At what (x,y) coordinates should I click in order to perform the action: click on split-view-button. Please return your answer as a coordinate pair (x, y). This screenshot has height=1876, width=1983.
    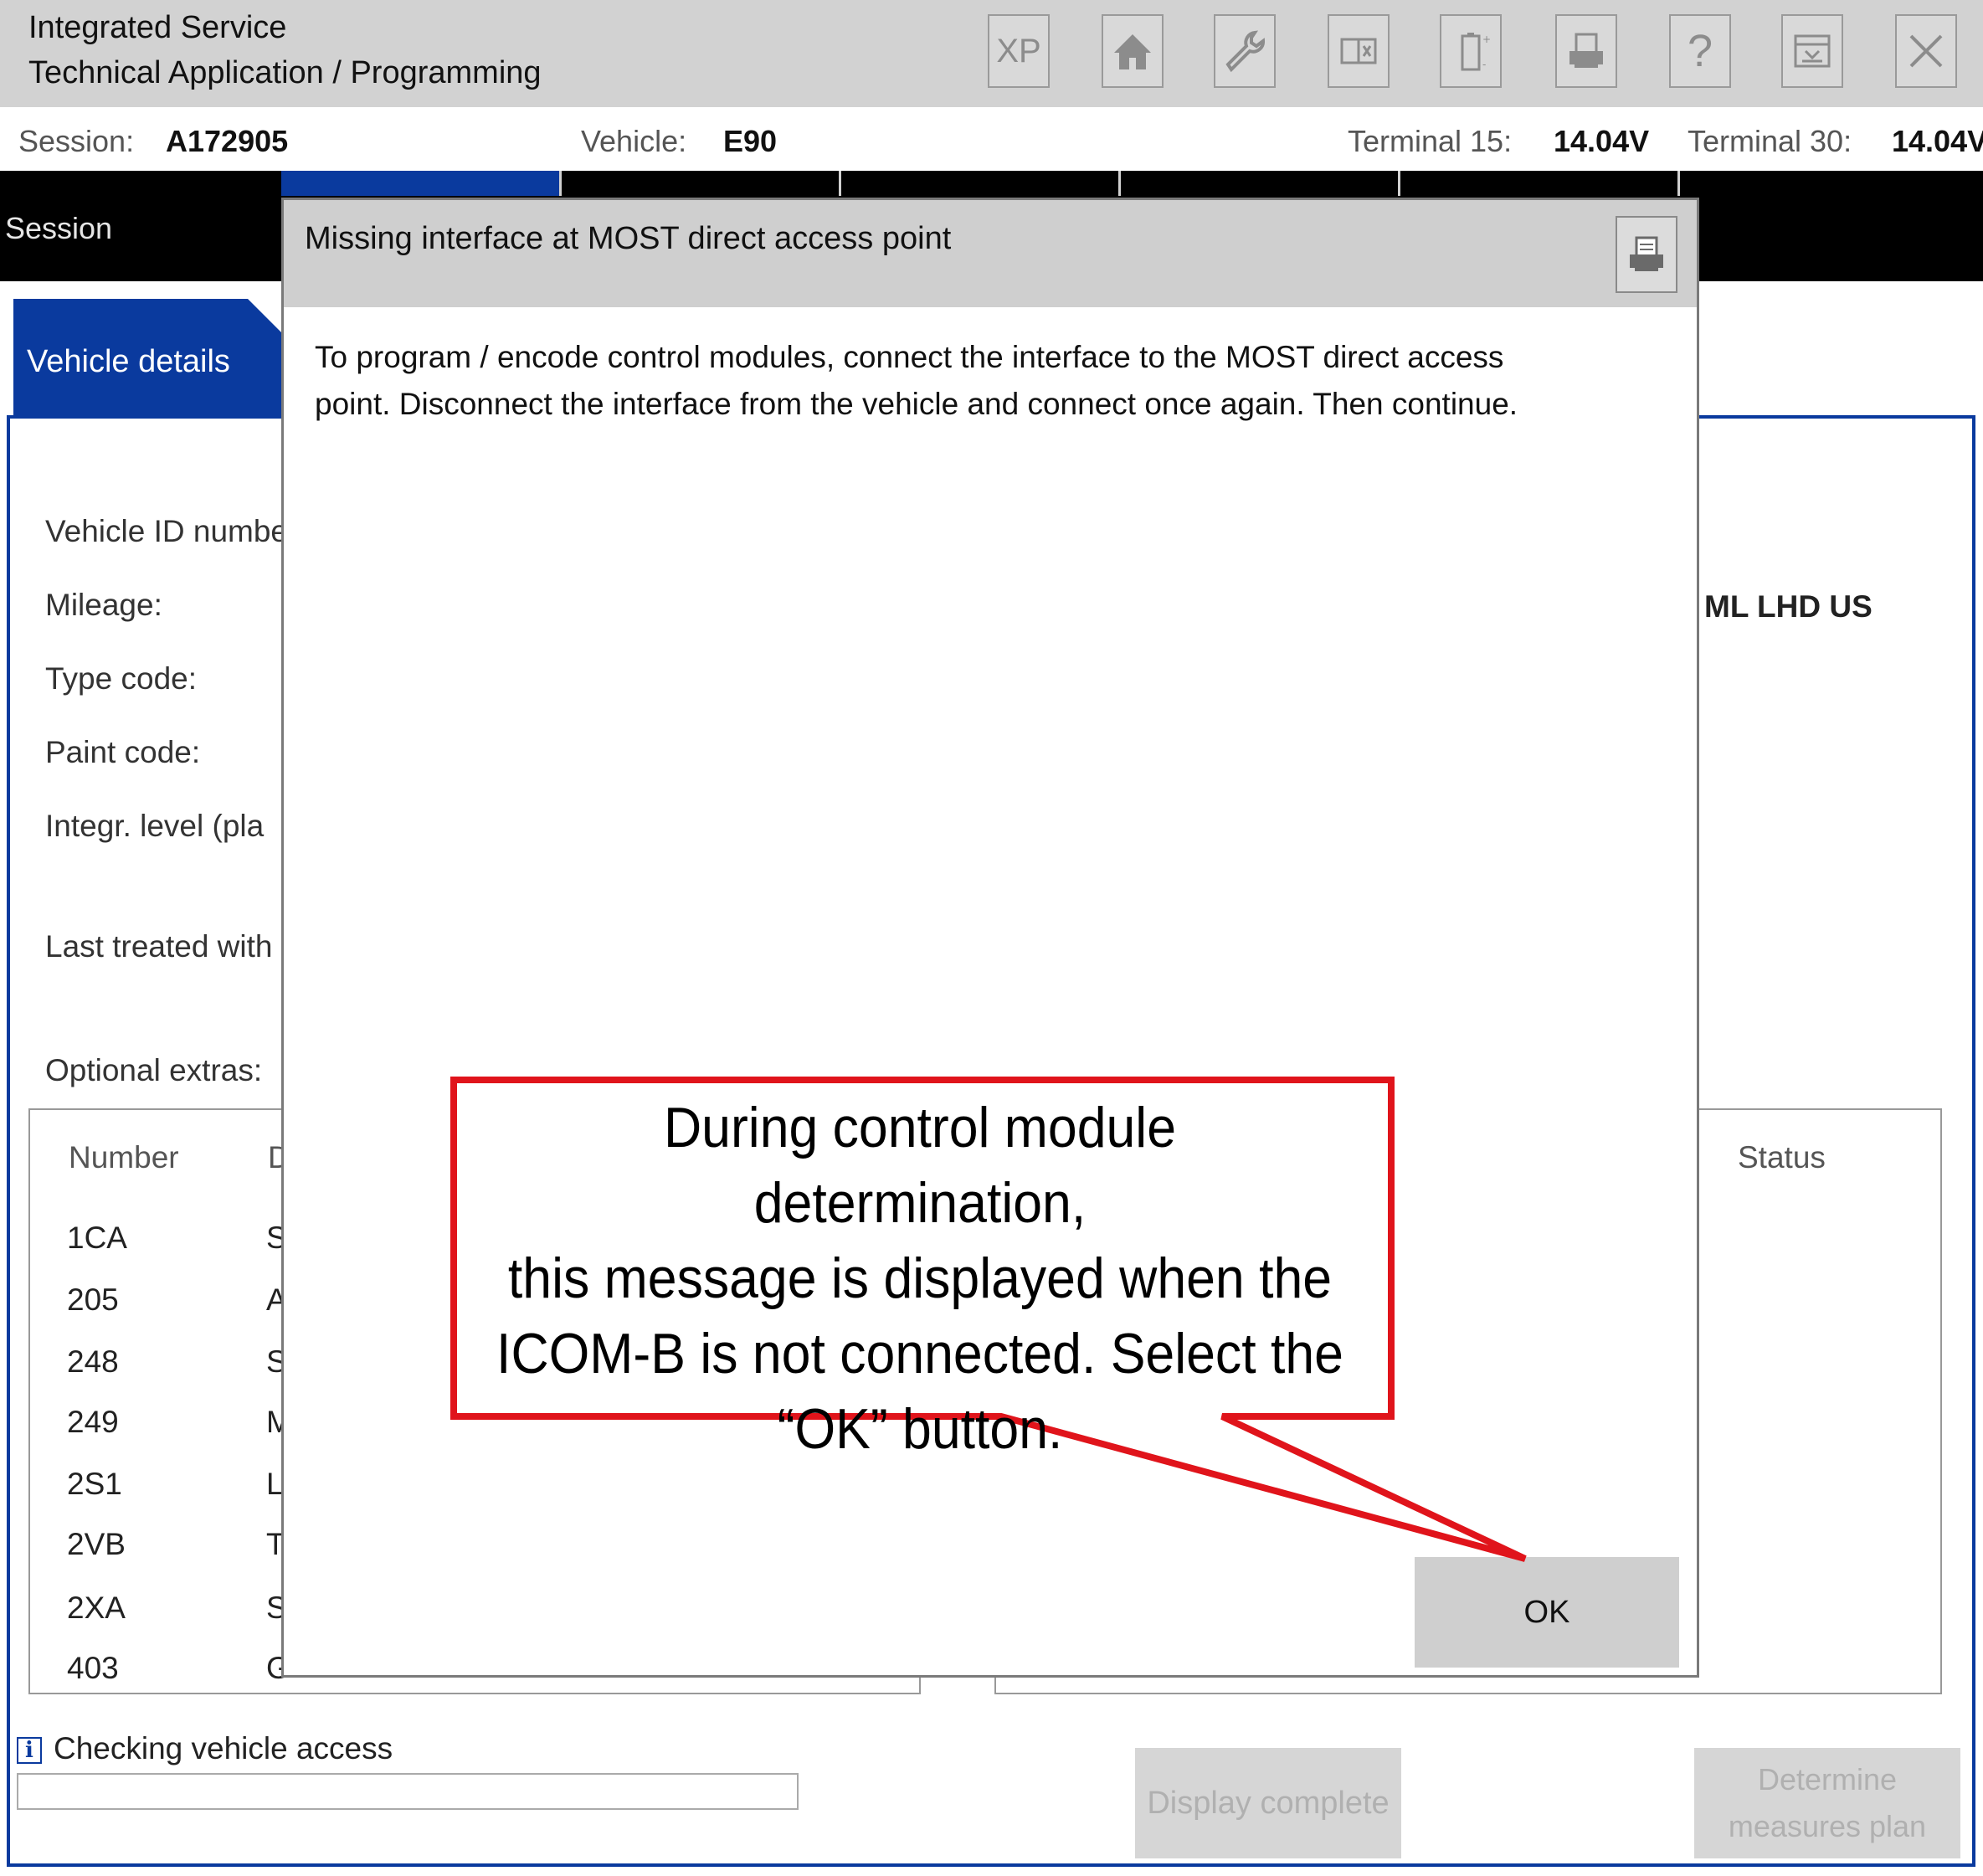
    Looking at the image, I should click on (1359, 51).